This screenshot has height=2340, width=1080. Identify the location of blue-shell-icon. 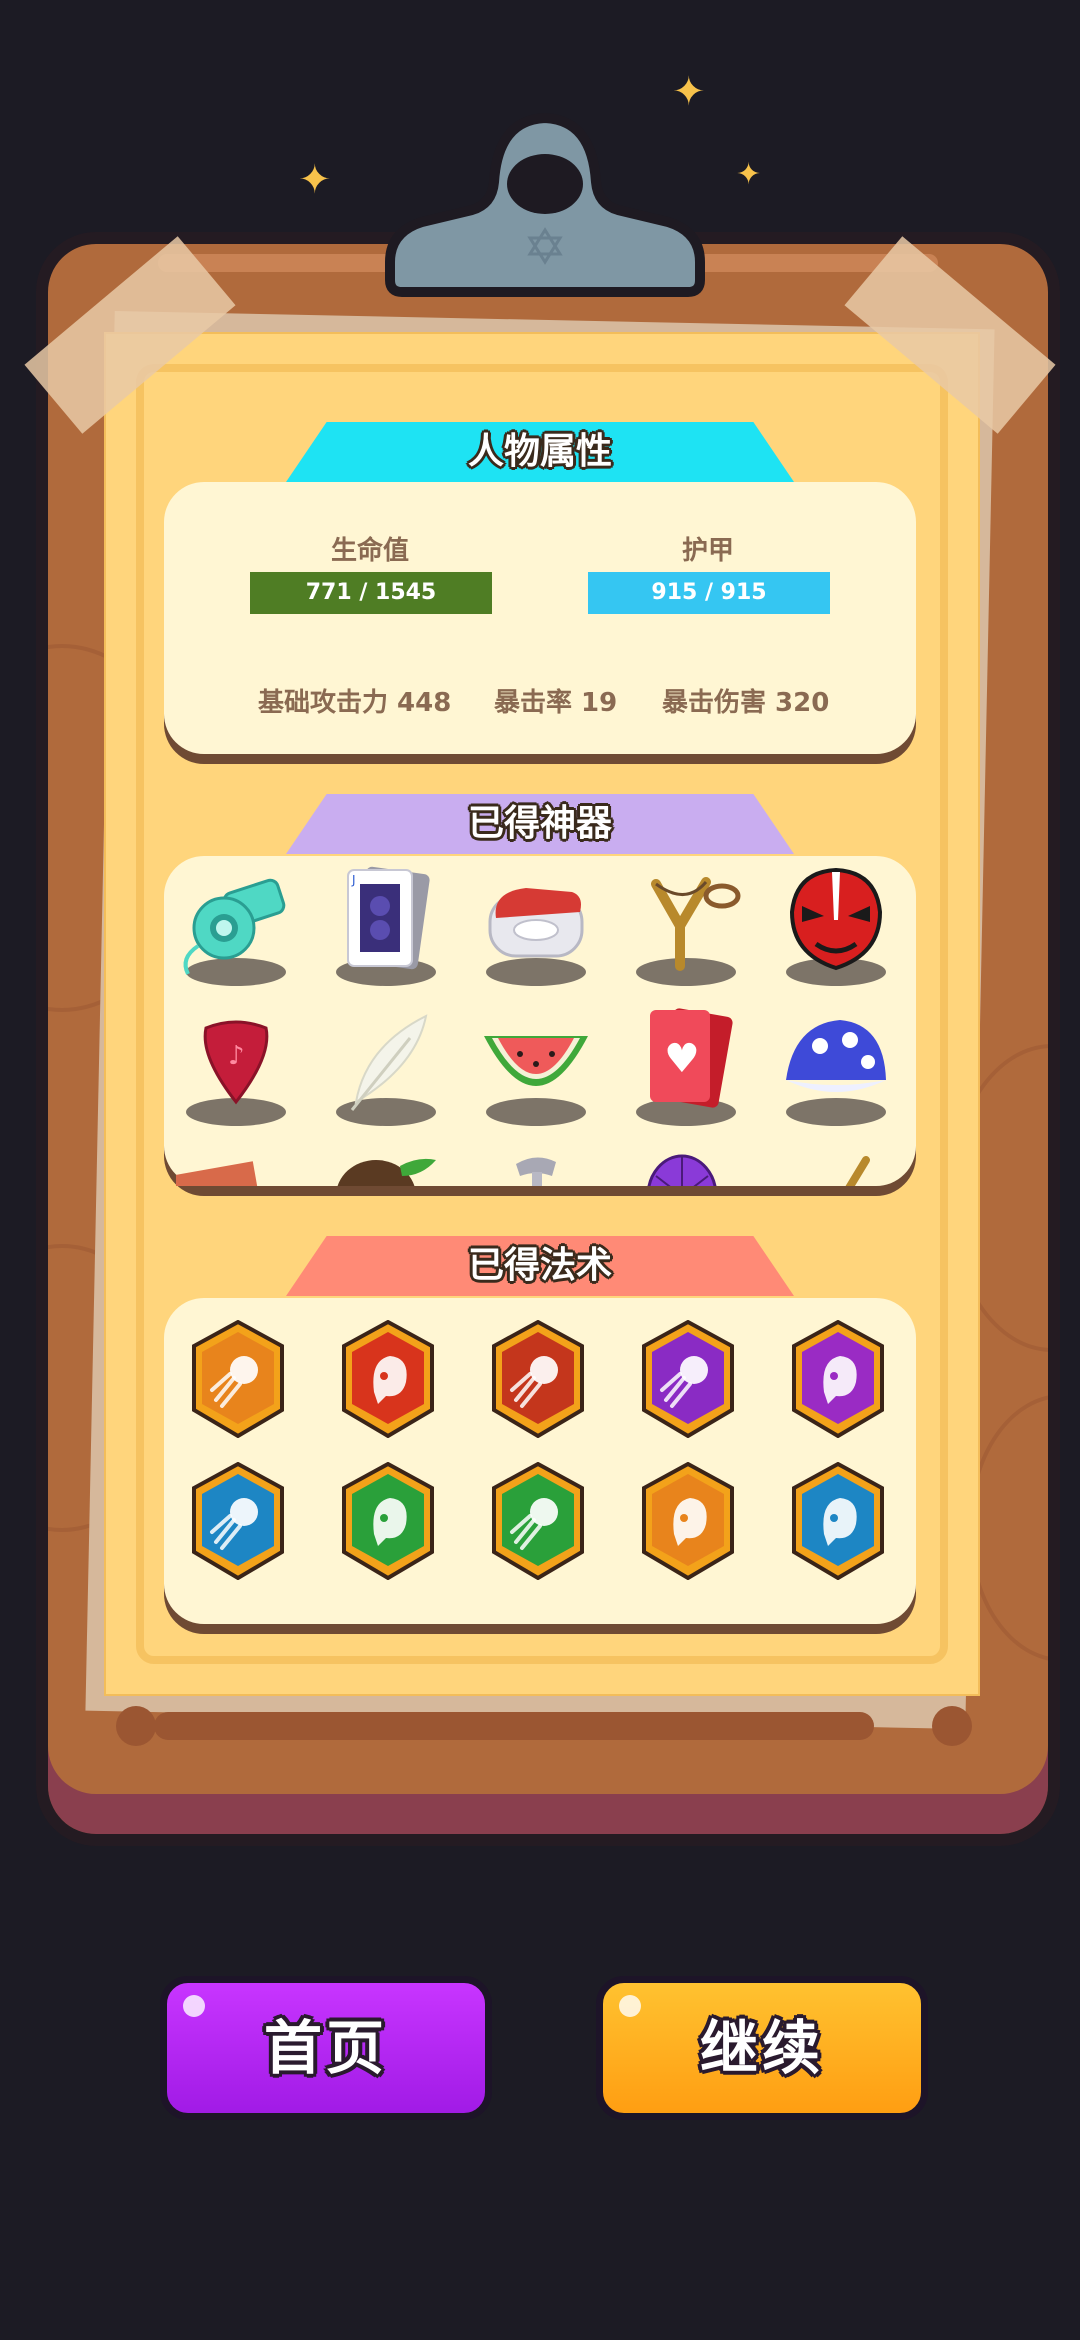
(836, 1066).